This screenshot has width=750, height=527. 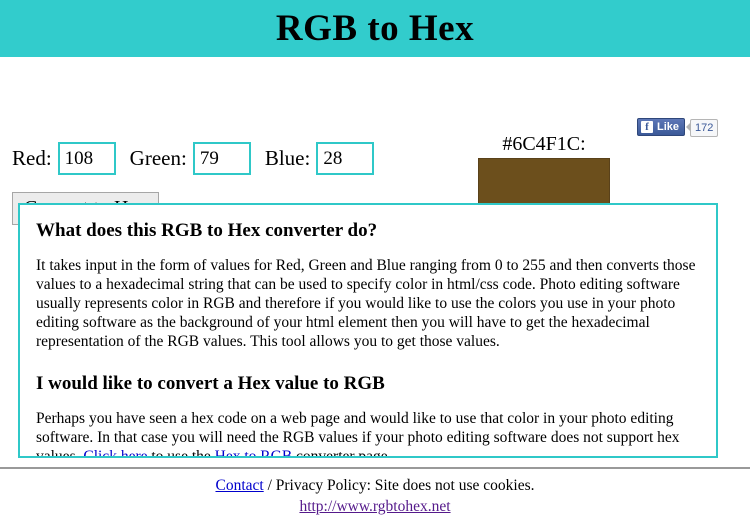 What do you see at coordinates (86, 158) in the screenshot?
I see `red-input` at bounding box center [86, 158].